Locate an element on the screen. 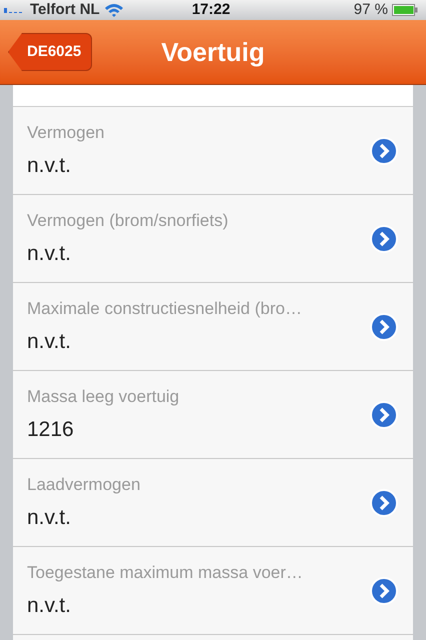 This screenshot has width=426, height=640. battery-percent: 97 % is located at coordinates (371, 10).